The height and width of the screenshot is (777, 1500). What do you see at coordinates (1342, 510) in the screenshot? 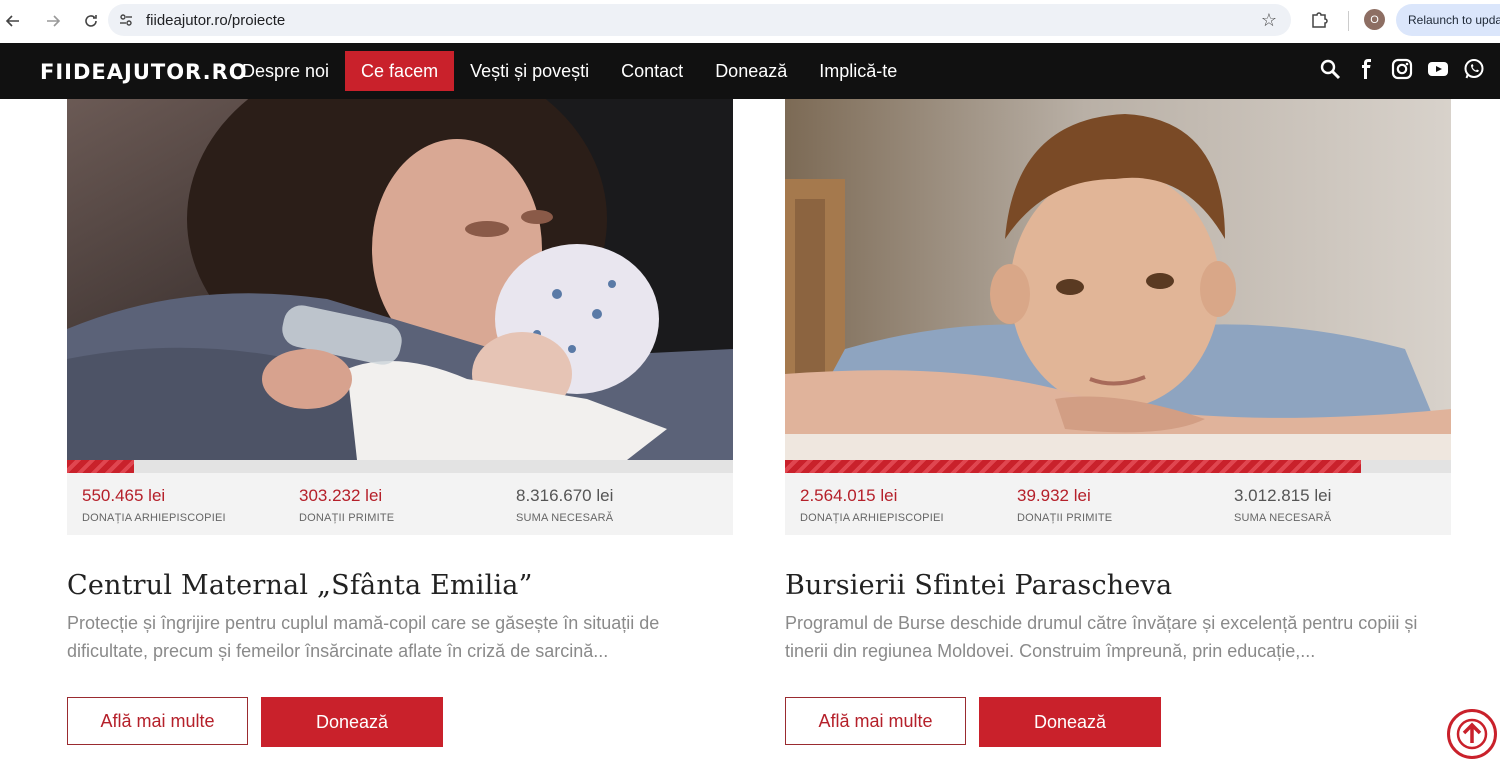
I see `stat-amount-needed: 3.012.815 lei SUMA NECESARĂ` at bounding box center [1342, 510].